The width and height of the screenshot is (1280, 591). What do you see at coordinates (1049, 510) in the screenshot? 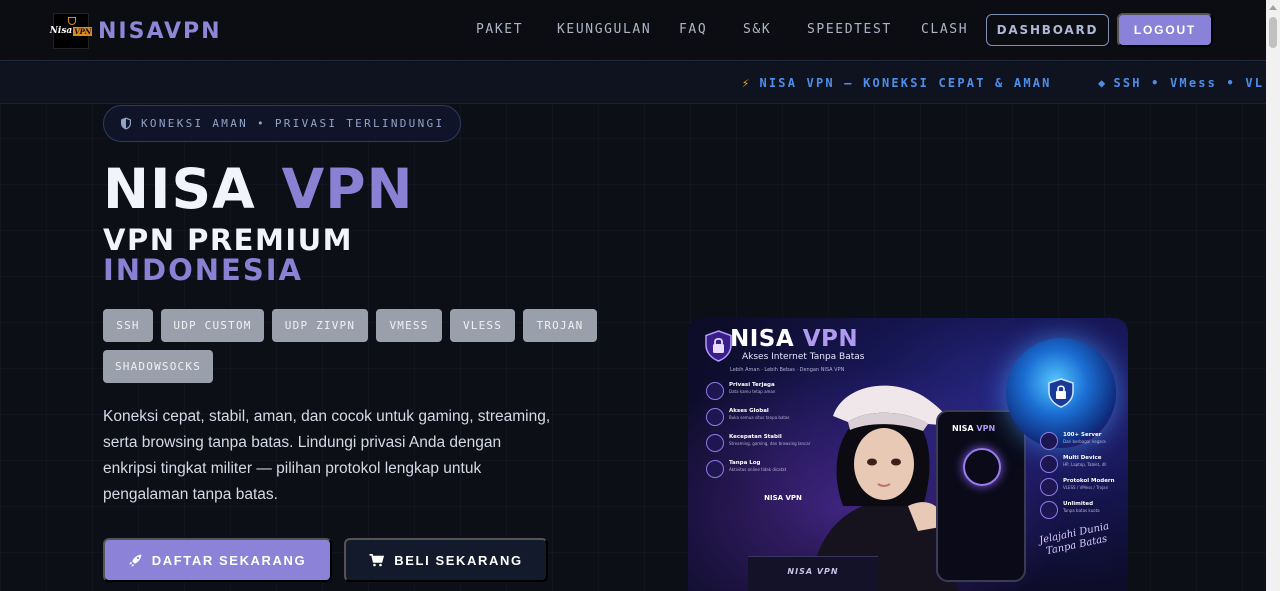
I see `infinity-icon` at bounding box center [1049, 510].